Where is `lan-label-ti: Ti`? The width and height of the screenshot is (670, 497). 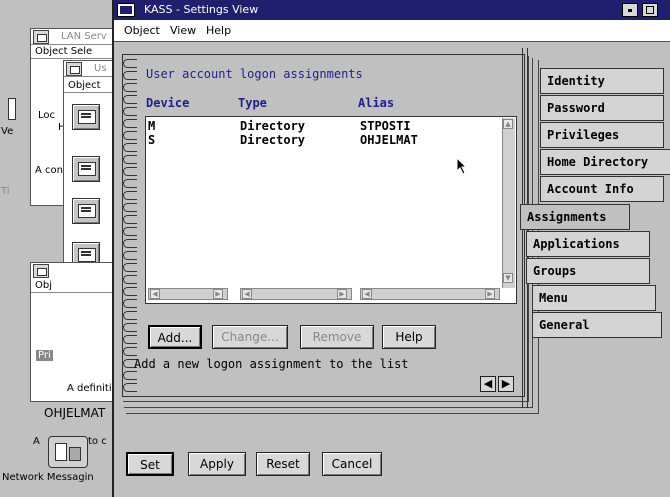 lan-label-ti: Ti is located at coordinates (5, 191).